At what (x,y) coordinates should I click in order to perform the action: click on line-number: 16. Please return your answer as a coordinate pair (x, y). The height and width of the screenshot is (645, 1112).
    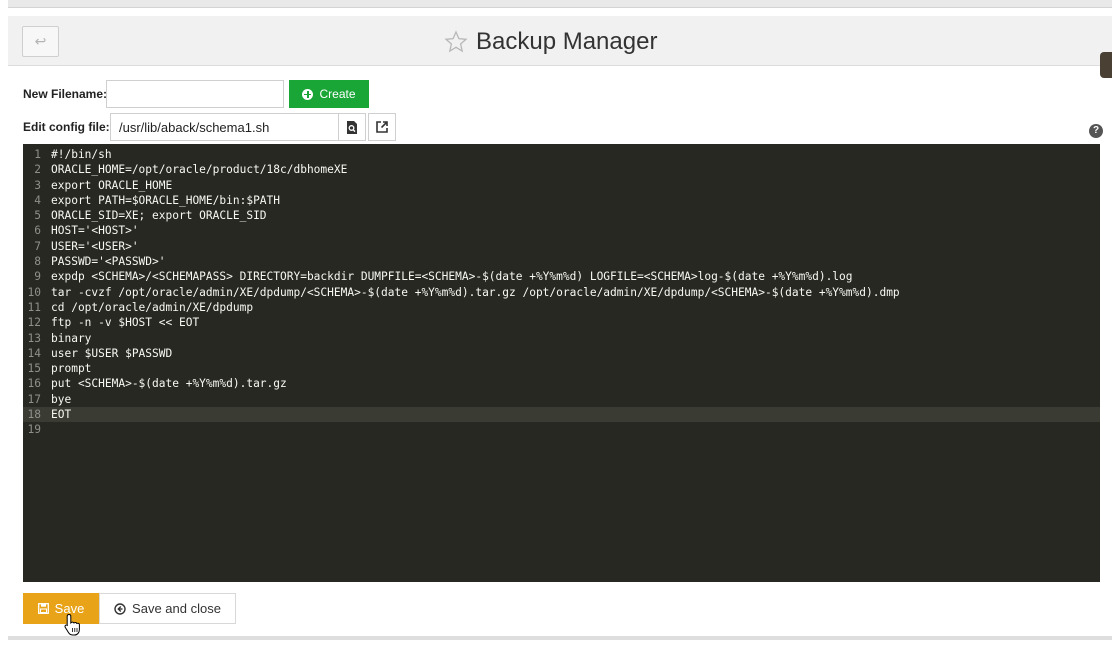
    Looking at the image, I should click on (34, 384).